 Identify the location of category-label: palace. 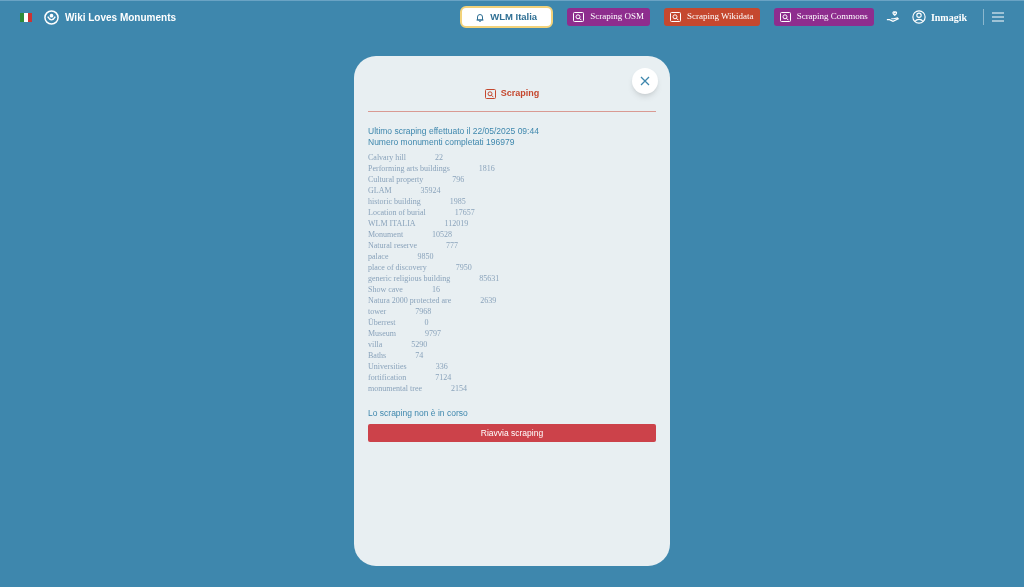
(378, 256).